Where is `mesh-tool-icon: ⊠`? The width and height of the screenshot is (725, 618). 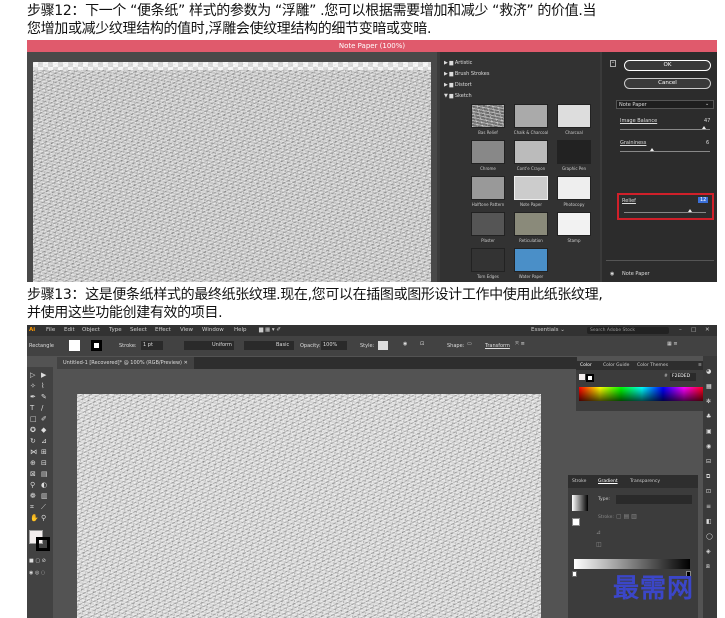
mesh-tool-icon: ⊠ is located at coordinates (33, 474).